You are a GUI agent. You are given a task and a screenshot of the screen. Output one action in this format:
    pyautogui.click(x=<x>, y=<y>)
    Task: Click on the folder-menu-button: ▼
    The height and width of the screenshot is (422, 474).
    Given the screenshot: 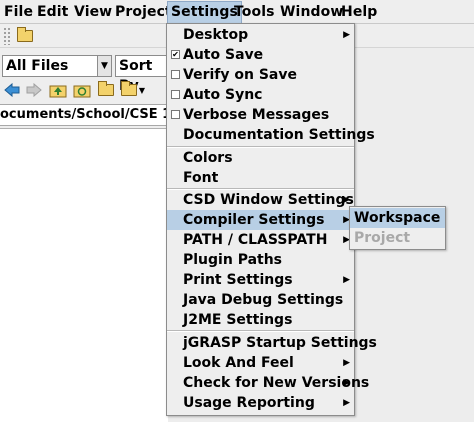 What is the action you would take?
    pyautogui.click(x=133, y=90)
    